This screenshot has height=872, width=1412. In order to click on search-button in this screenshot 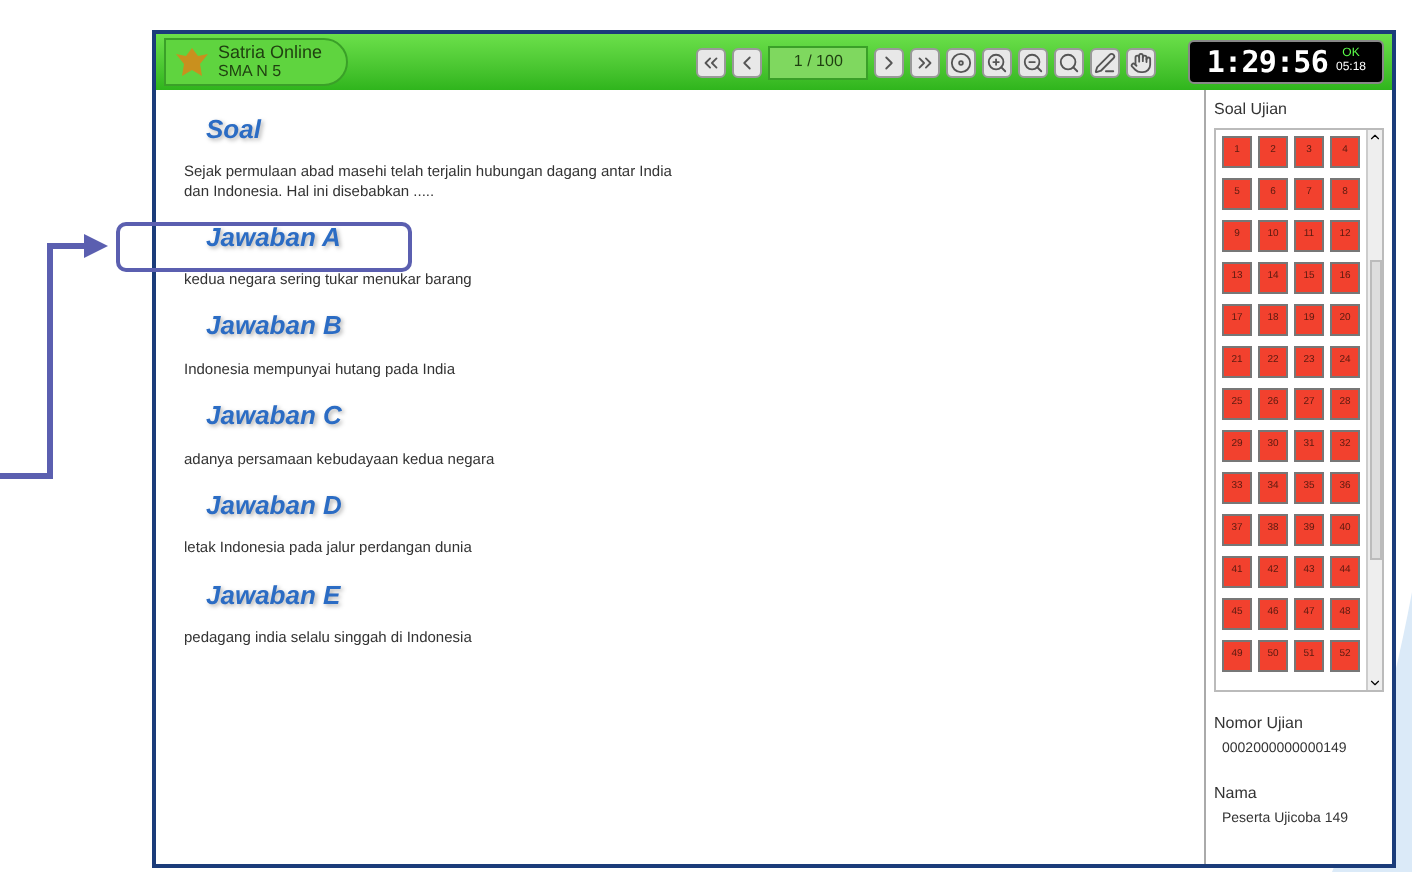, I will do `click(1069, 62)`.